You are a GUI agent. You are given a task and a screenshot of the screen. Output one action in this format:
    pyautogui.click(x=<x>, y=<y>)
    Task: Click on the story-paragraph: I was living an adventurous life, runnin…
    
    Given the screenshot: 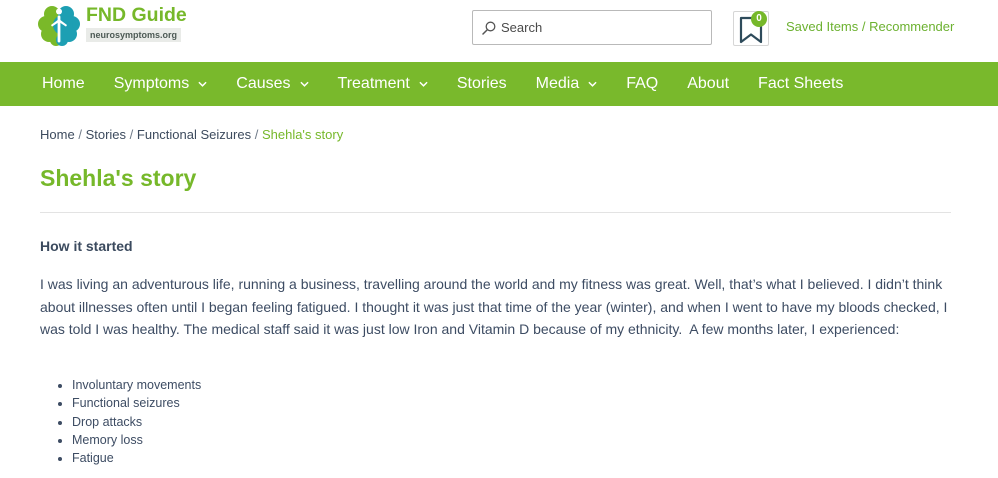 What is the action you would take?
    pyautogui.click(x=496, y=307)
    